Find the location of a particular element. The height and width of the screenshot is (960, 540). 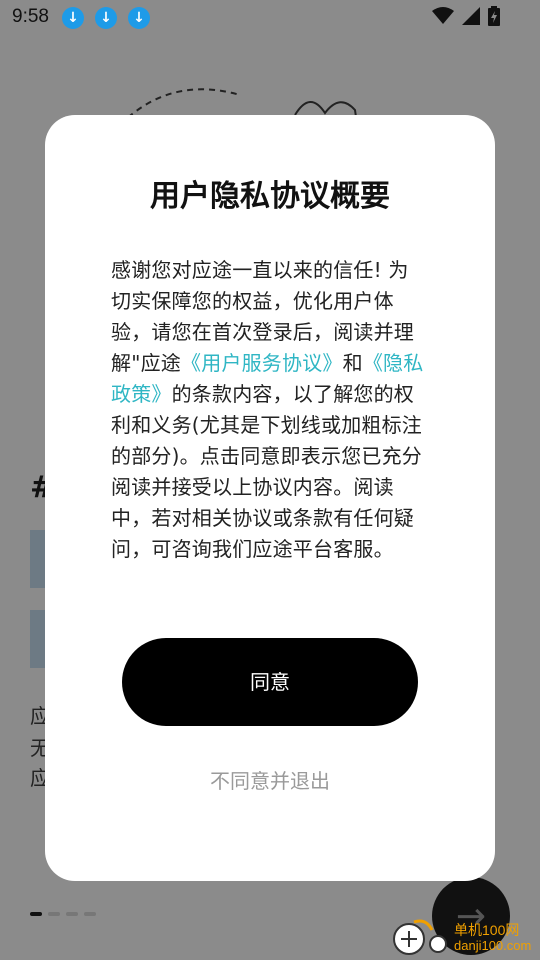

wifi-icon is located at coordinates (443, 15).